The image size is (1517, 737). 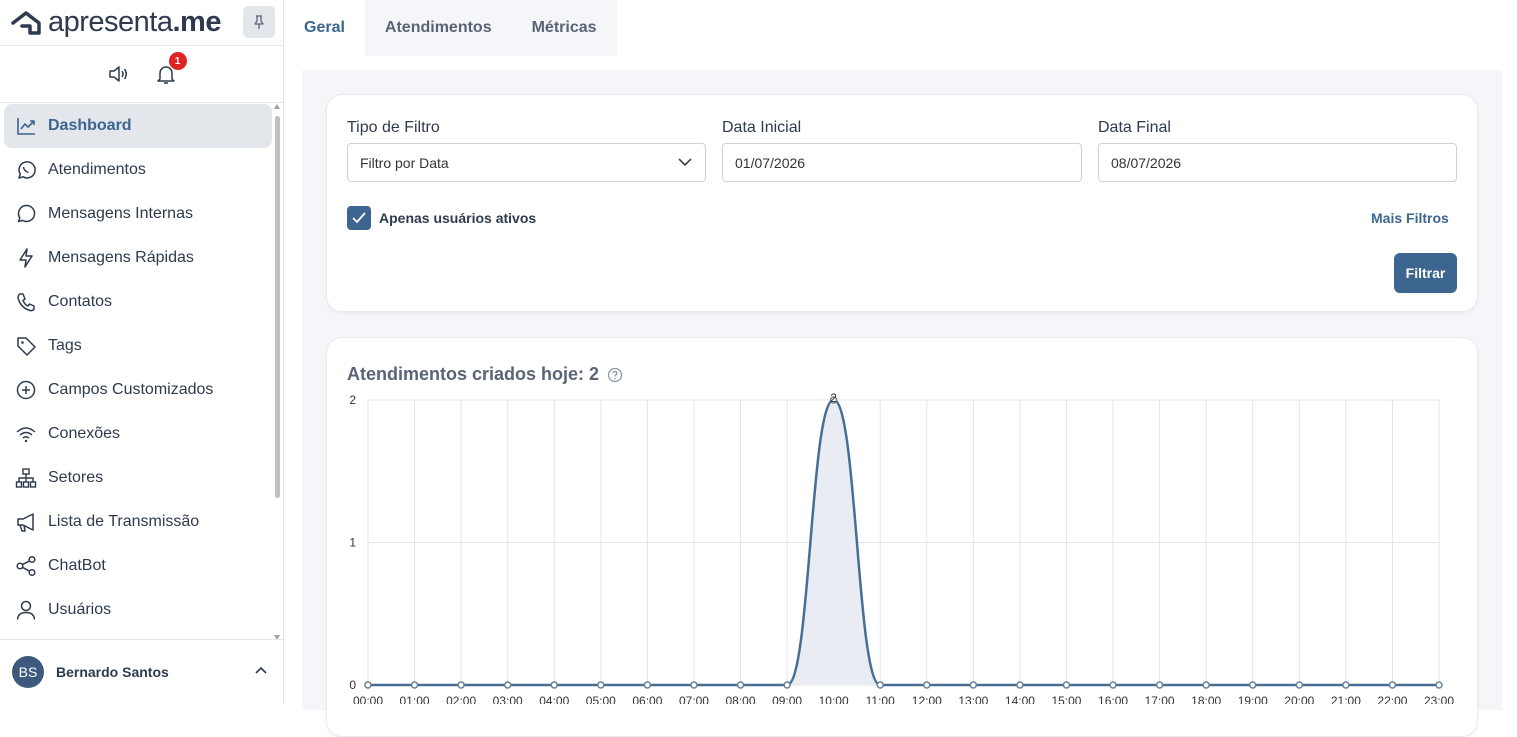 What do you see at coordinates (138, 566) in the screenshot?
I see `sidebar-item-chatbot: ChatBot` at bounding box center [138, 566].